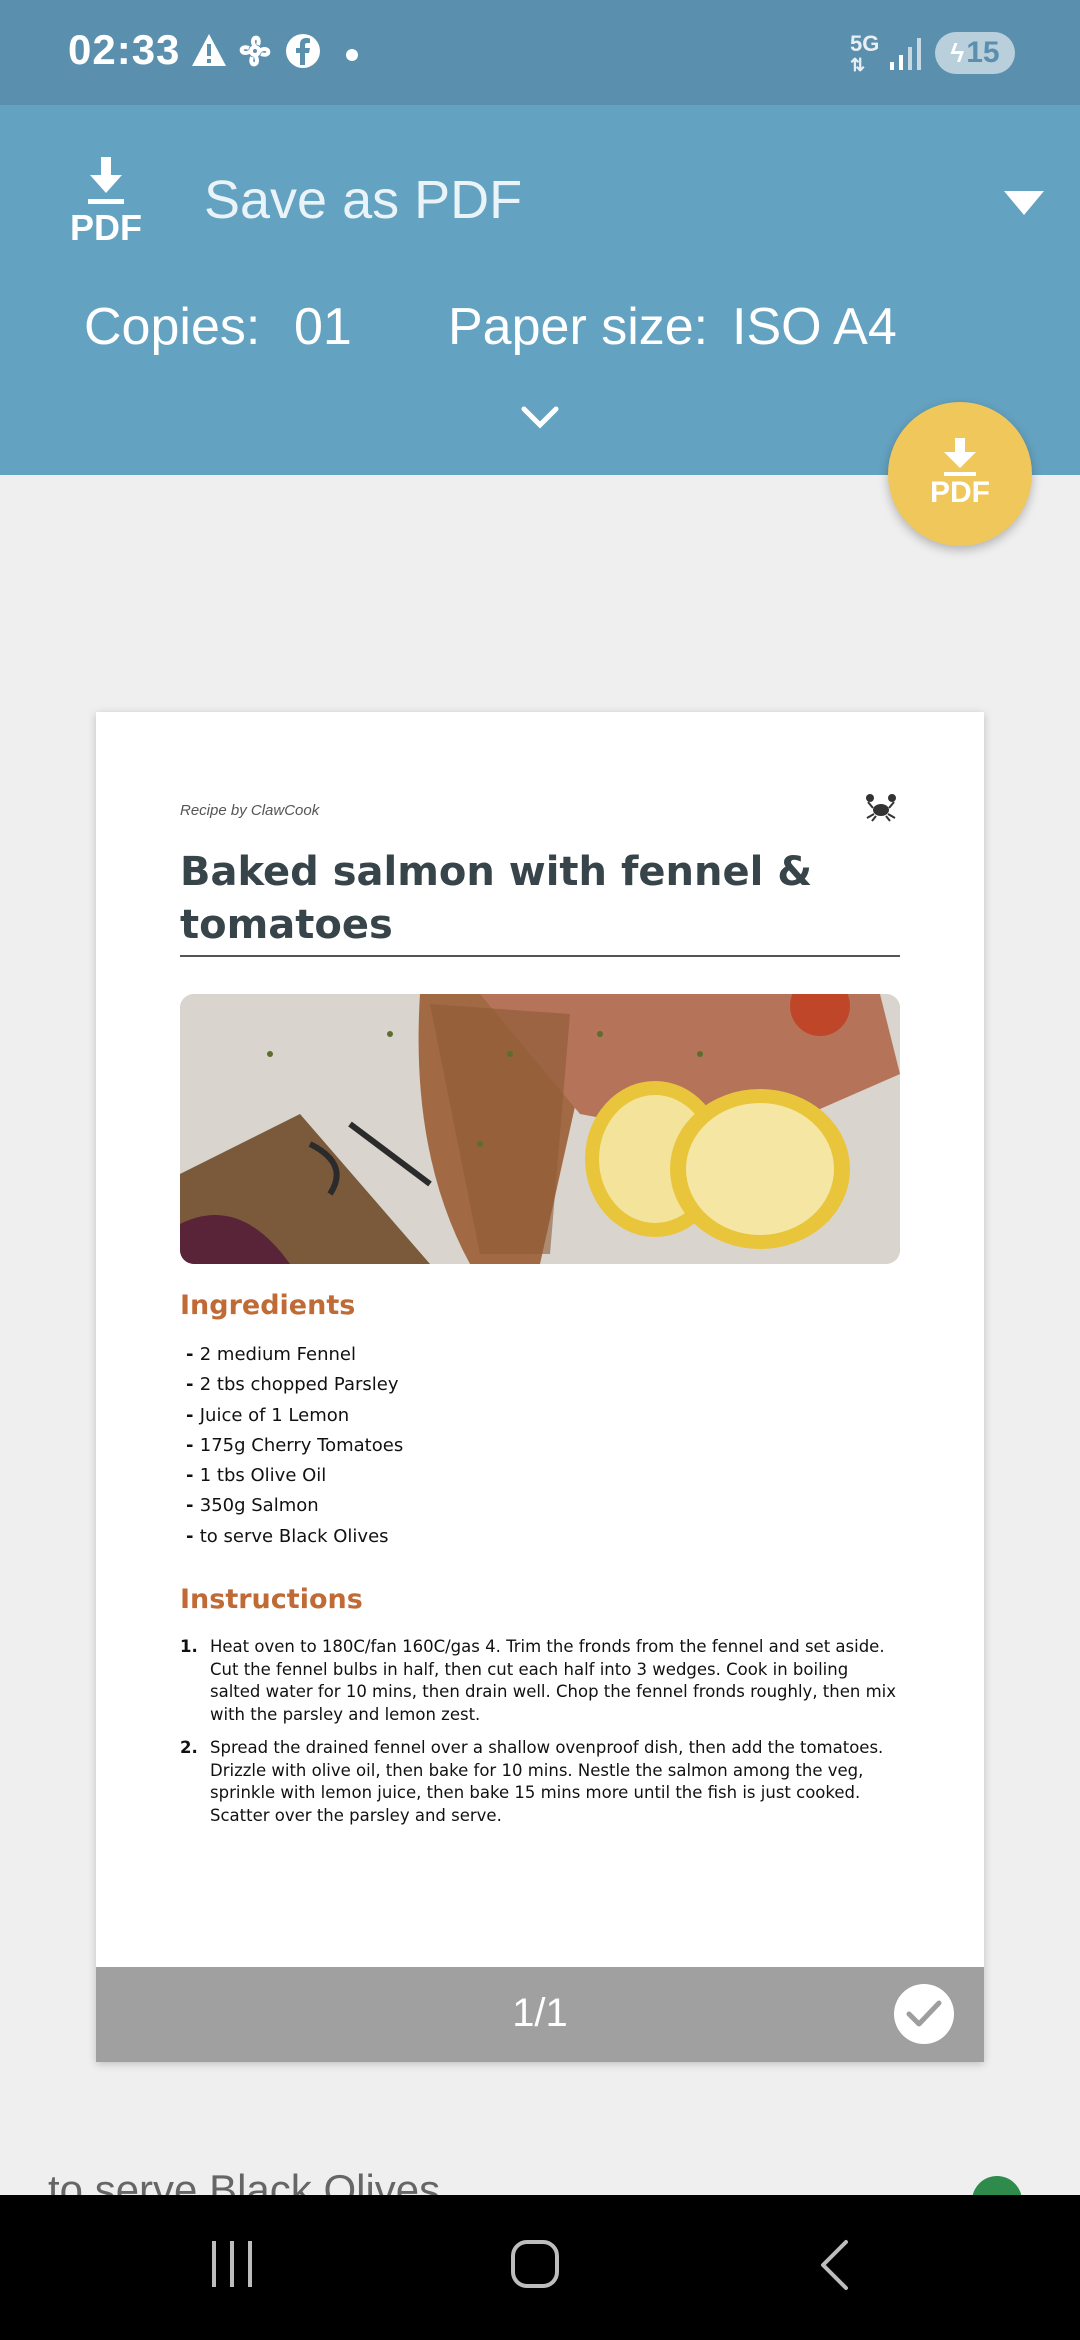 The image size is (1080, 2340). What do you see at coordinates (189, 1646) in the screenshot?
I see `step-number: 1.` at bounding box center [189, 1646].